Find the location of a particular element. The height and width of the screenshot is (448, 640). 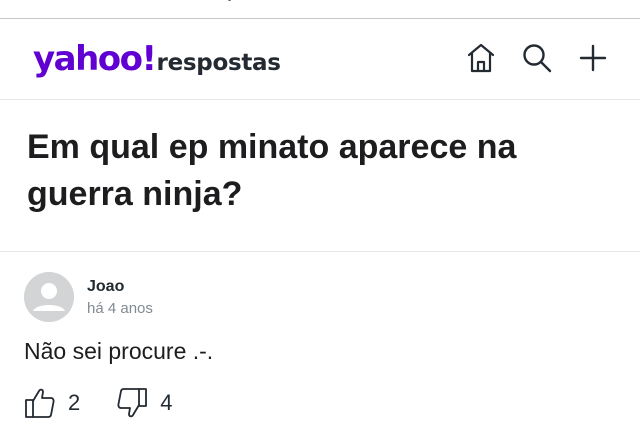

plus-icon is located at coordinates (593, 58).